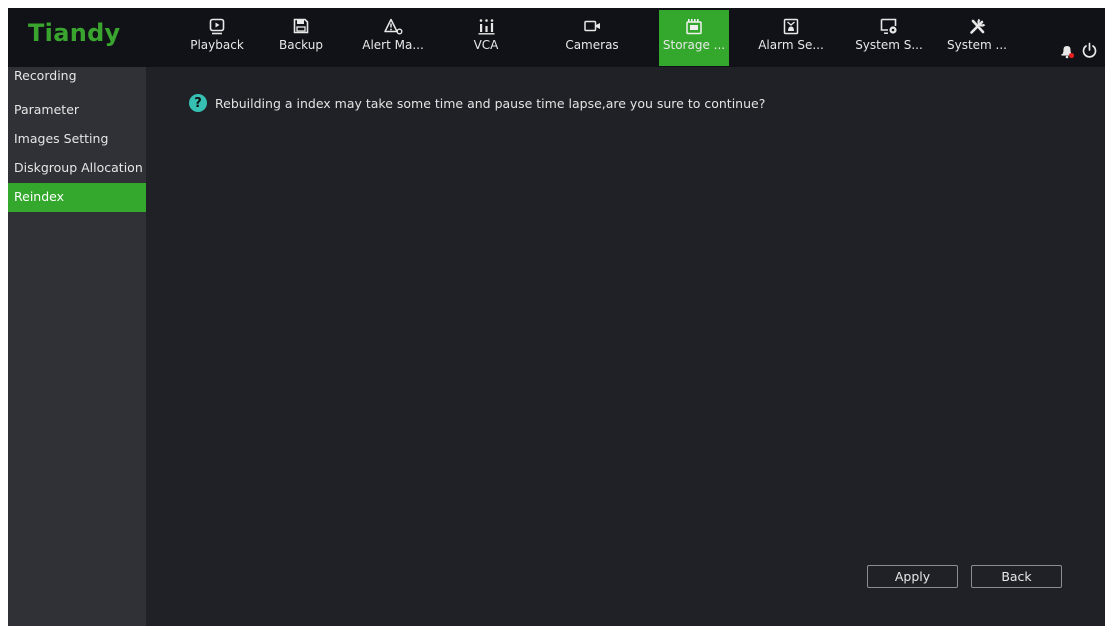 This screenshot has height=626, width=1105. What do you see at coordinates (592, 45) in the screenshot?
I see `nav-cameras-label: Cameras` at bounding box center [592, 45].